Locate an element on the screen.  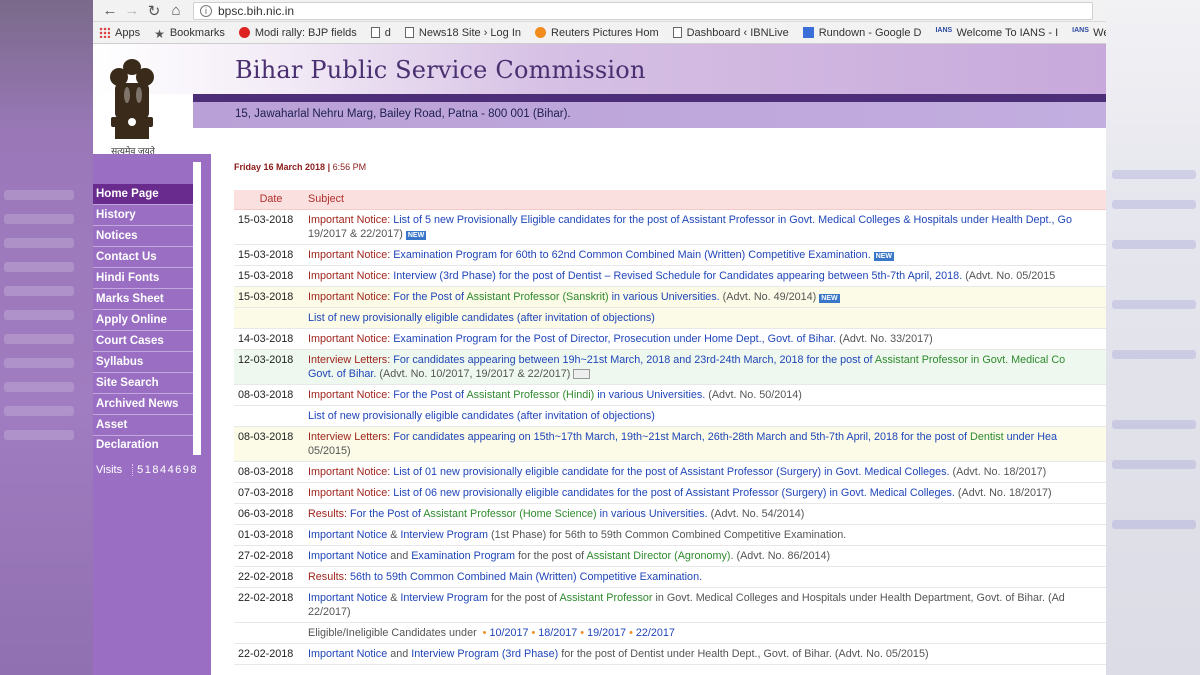
notice-text: & is located at coordinates (394, 597).